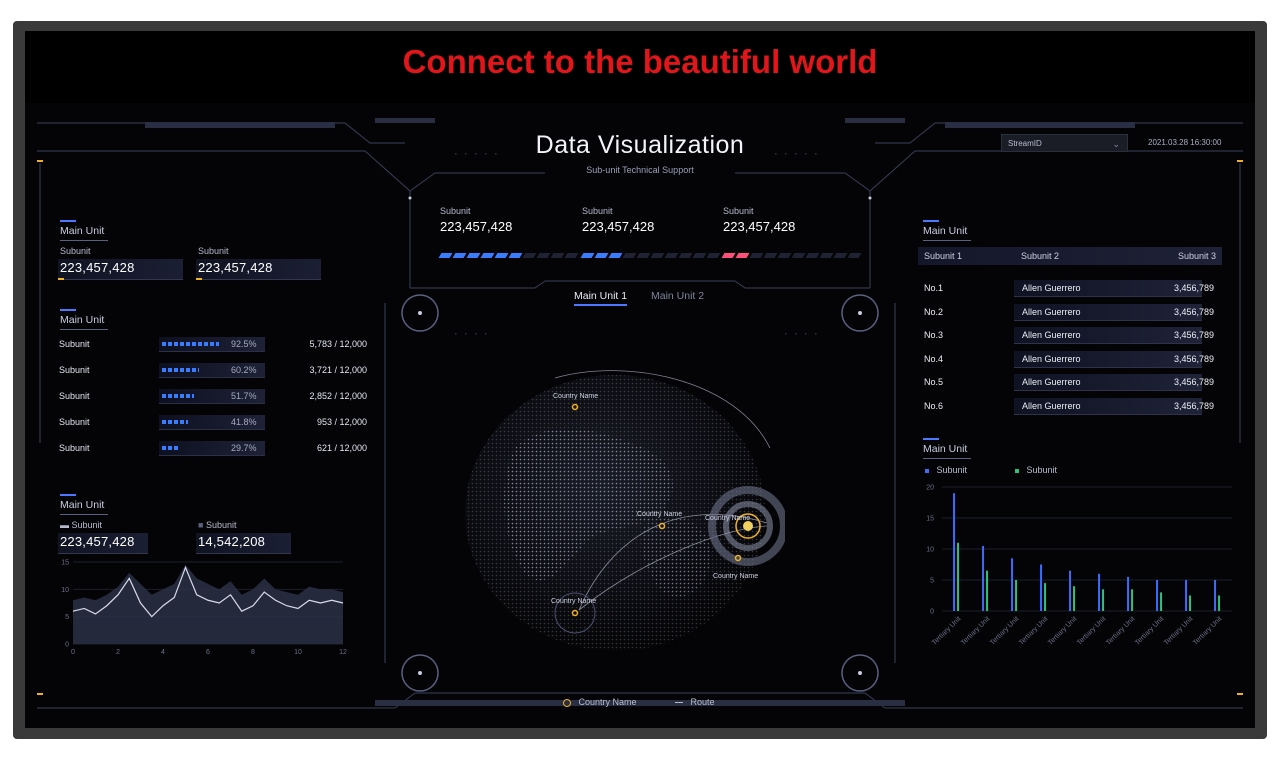  Describe the element at coordinates (1066, 312) in the screenshot. I see `table-row: No.2 Allen Guerrero 3,456,789` at that location.